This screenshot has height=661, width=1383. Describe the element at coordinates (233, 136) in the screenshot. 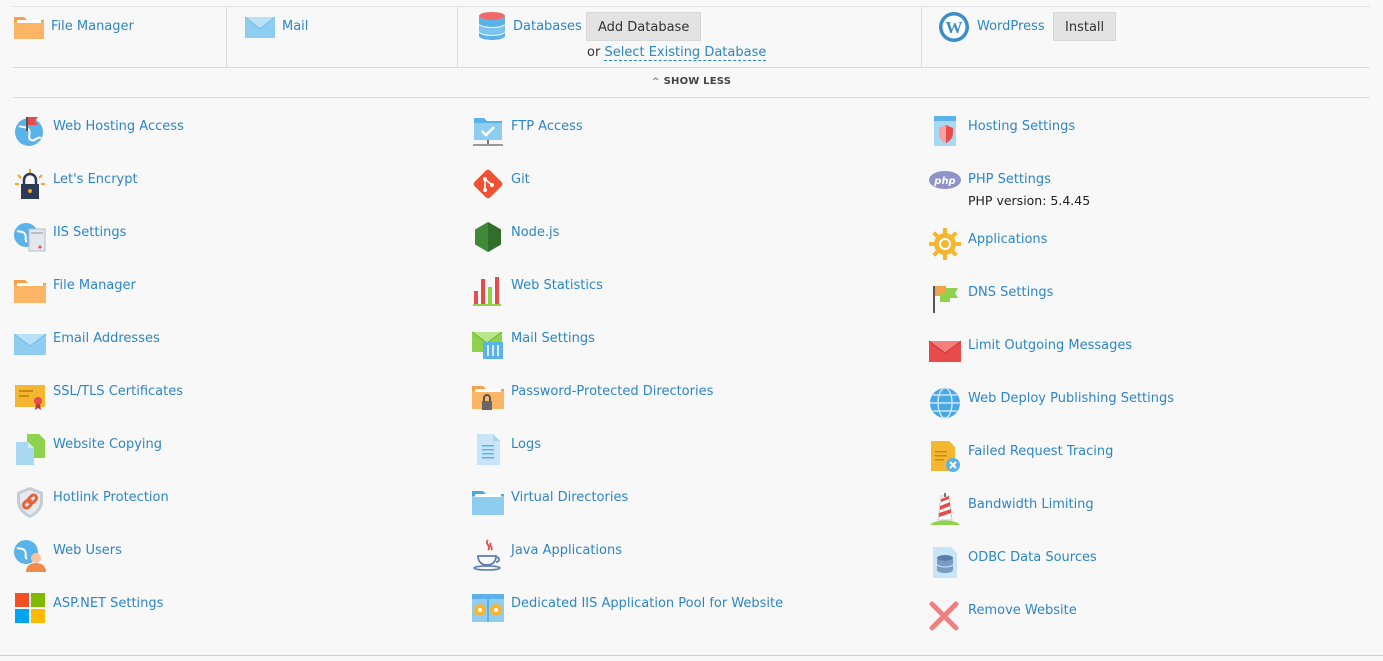

I see `tool-item: Web Hosting Access` at that location.